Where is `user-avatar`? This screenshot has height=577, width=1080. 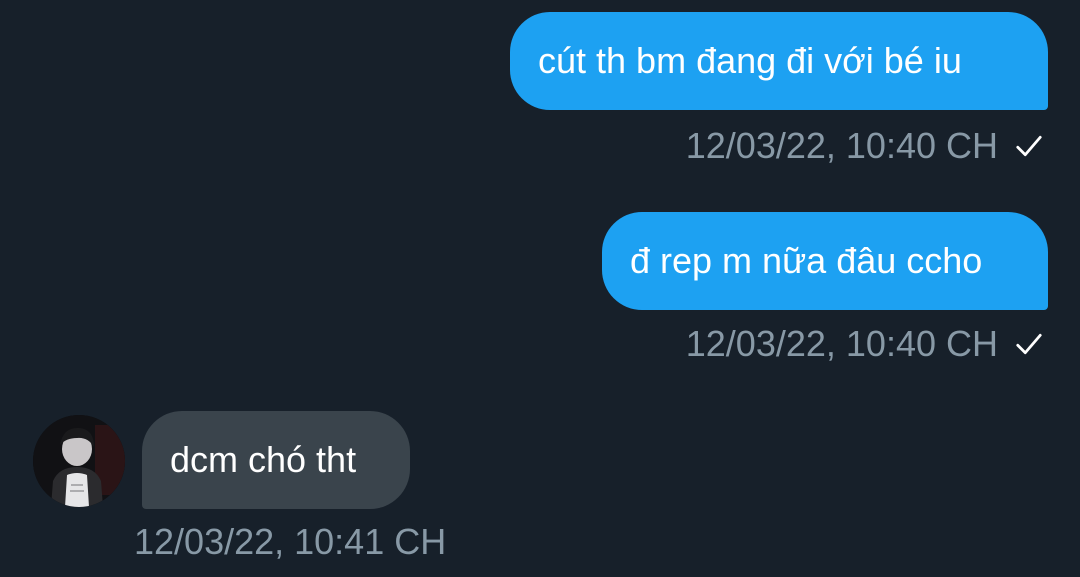 user-avatar is located at coordinates (79, 461).